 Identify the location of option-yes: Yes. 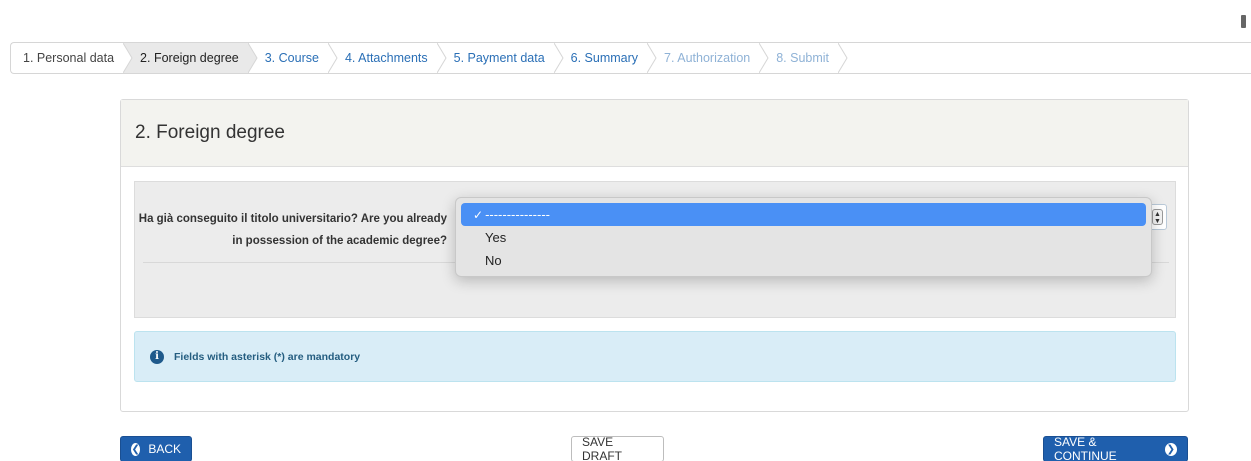
(803, 237).